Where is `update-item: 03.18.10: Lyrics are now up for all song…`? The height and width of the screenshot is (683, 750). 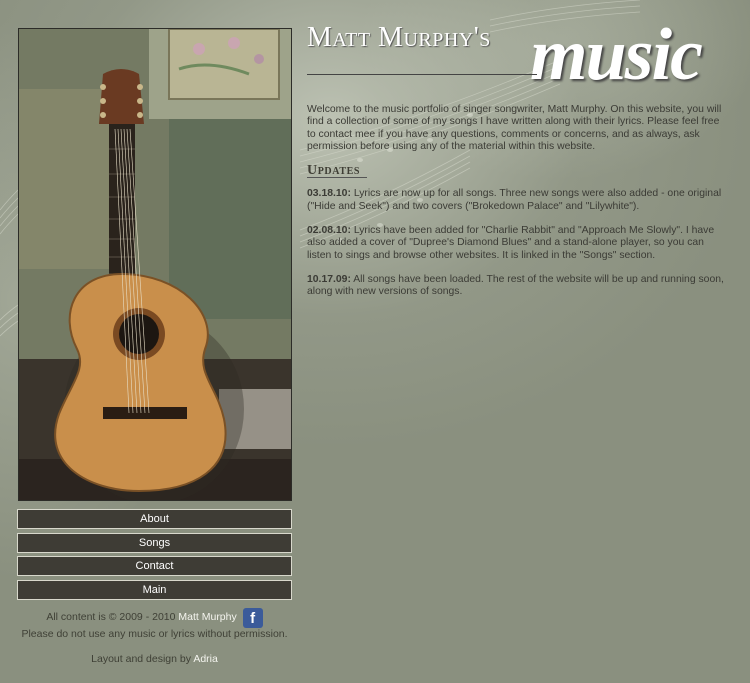 update-item: 03.18.10: Lyrics are now up for all song… is located at coordinates (517, 200).